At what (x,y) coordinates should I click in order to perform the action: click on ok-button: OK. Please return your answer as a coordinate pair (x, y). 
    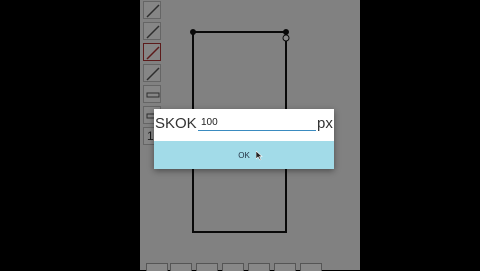
    Looking at the image, I should click on (244, 155).